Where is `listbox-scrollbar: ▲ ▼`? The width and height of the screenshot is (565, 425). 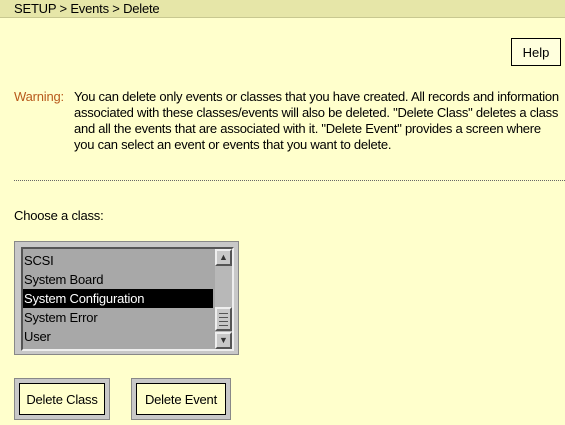
listbox-scrollbar: ▲ ▼ is located at coordinates (223, 299).